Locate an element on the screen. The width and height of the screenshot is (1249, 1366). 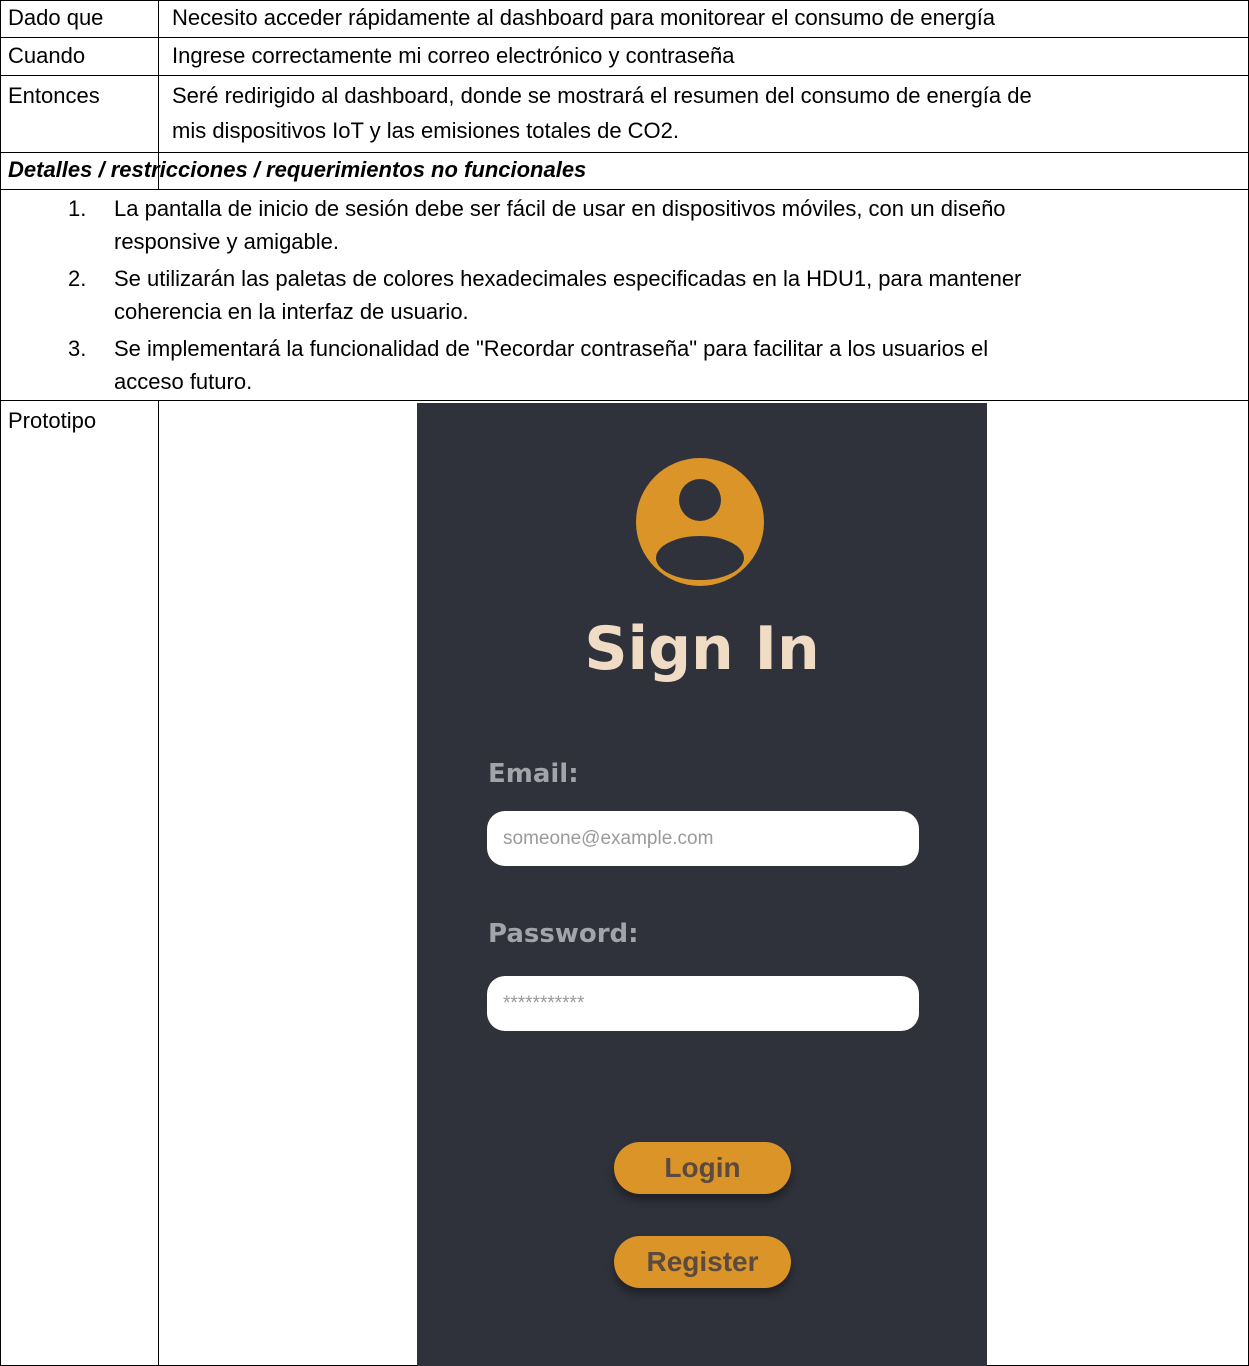
password-field: *********** is located at coordinates (703, 1003).